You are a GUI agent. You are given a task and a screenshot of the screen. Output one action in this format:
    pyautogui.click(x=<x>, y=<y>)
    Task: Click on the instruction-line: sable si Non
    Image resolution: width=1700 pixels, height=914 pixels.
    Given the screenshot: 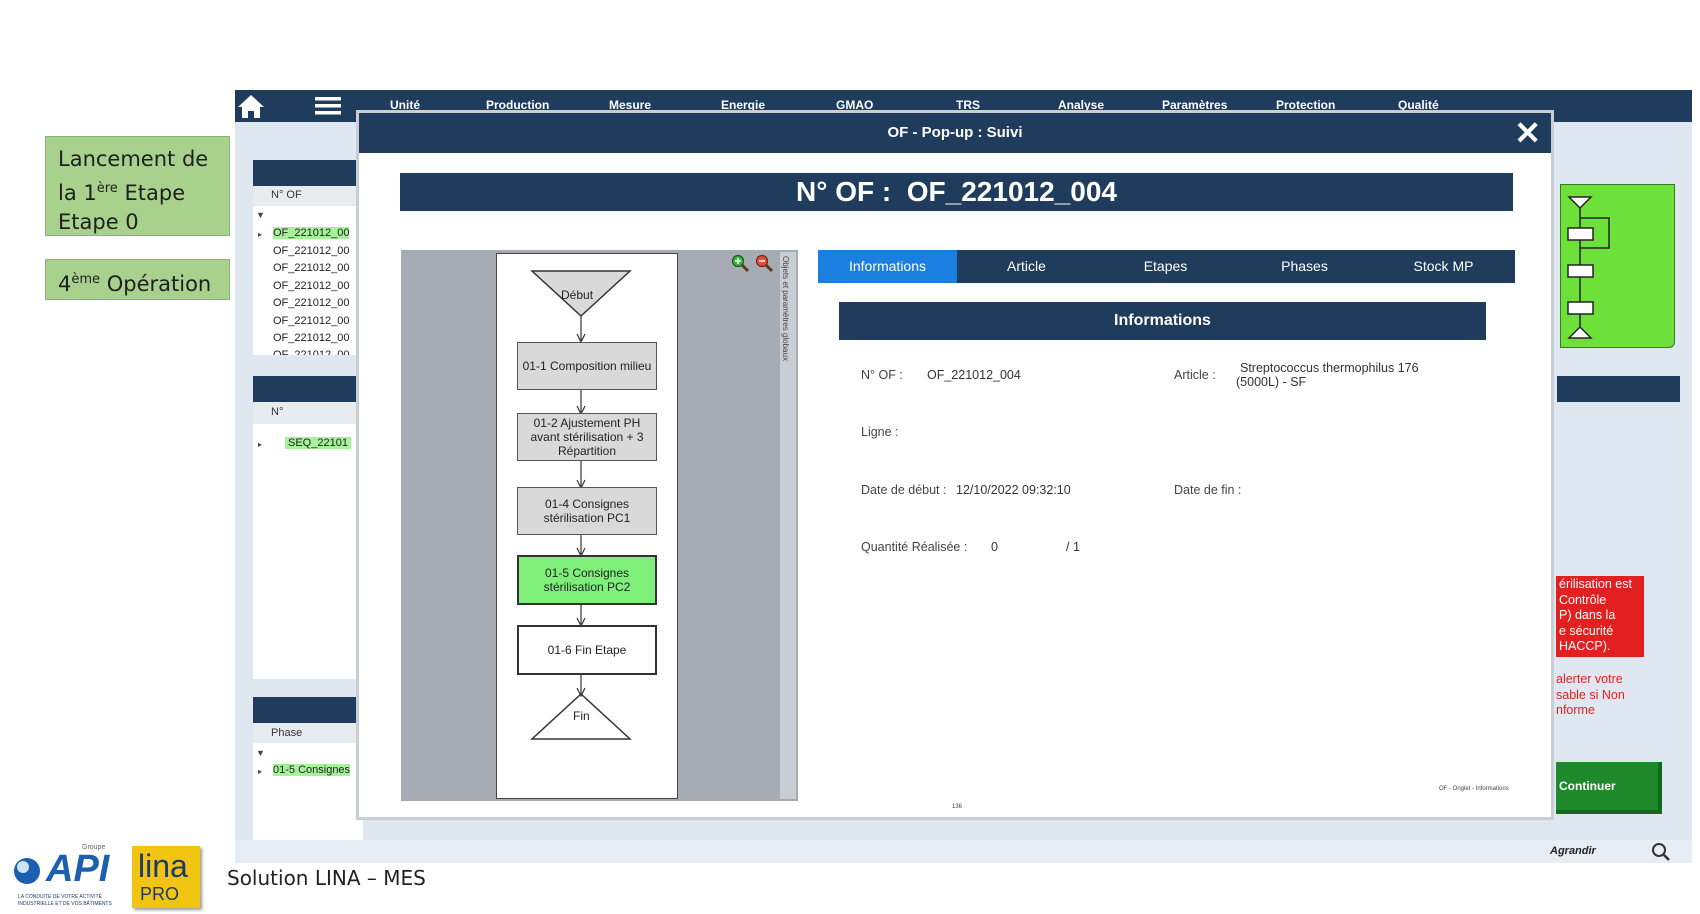 What is the action you would take?
    pyautogui.click(x=1590, y=694)
    